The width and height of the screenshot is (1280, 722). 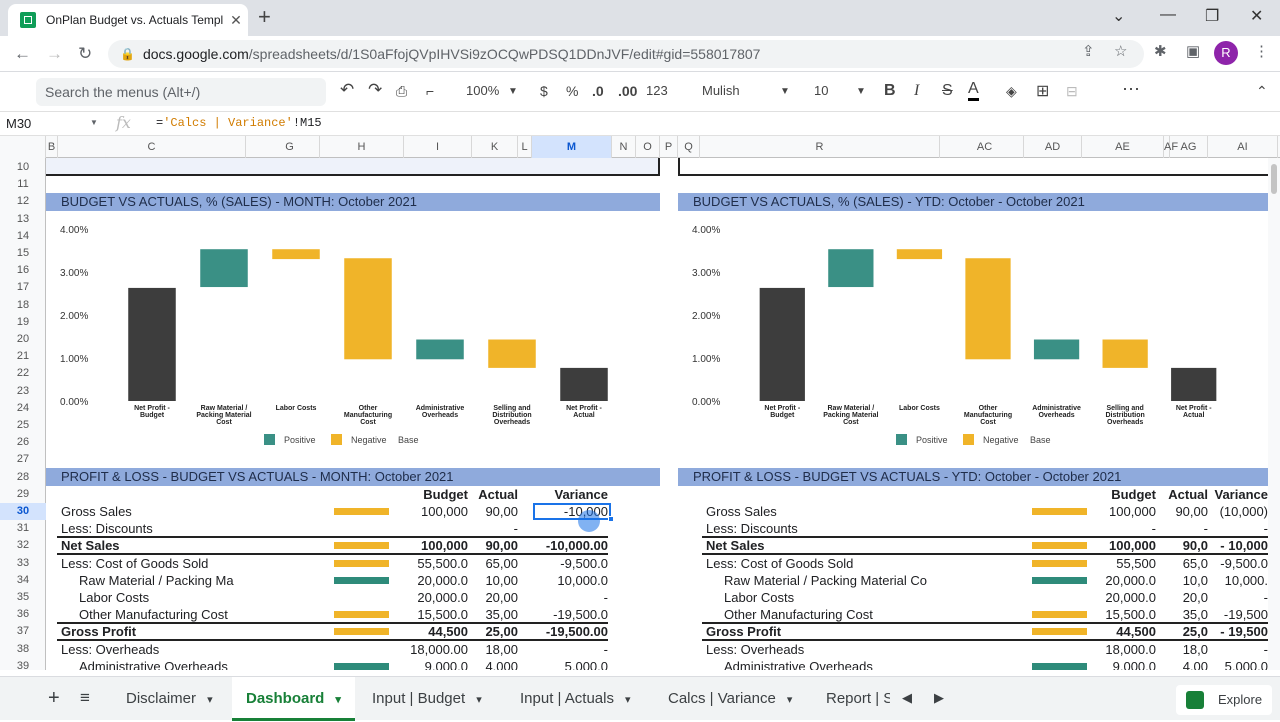 What do you see at coordinates (721, 90) in the screenshot?
I see `font-select: Mulish` at bounding box center [721, 90].